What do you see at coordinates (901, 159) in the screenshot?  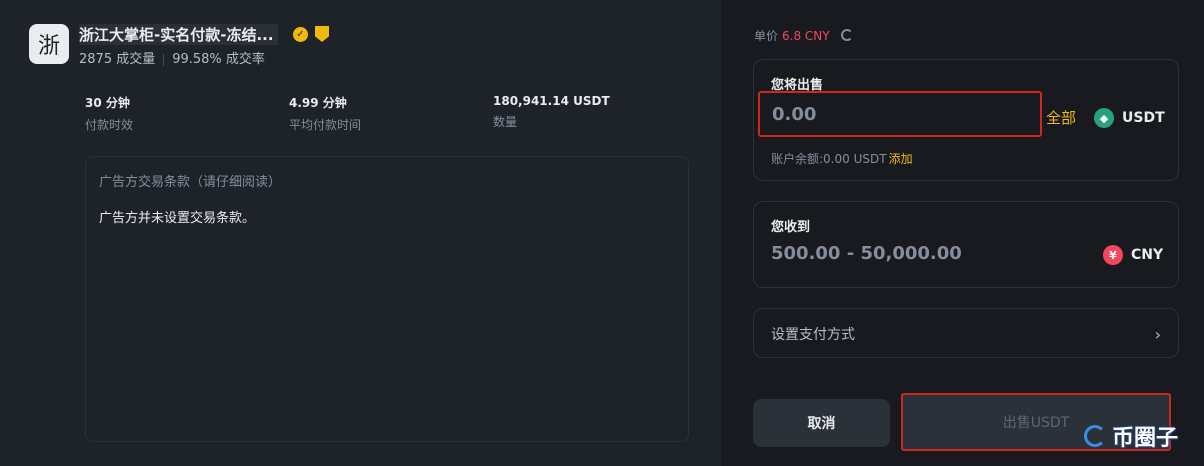 I see `add-funds-link: 添加` at bounding box center [901, 159].